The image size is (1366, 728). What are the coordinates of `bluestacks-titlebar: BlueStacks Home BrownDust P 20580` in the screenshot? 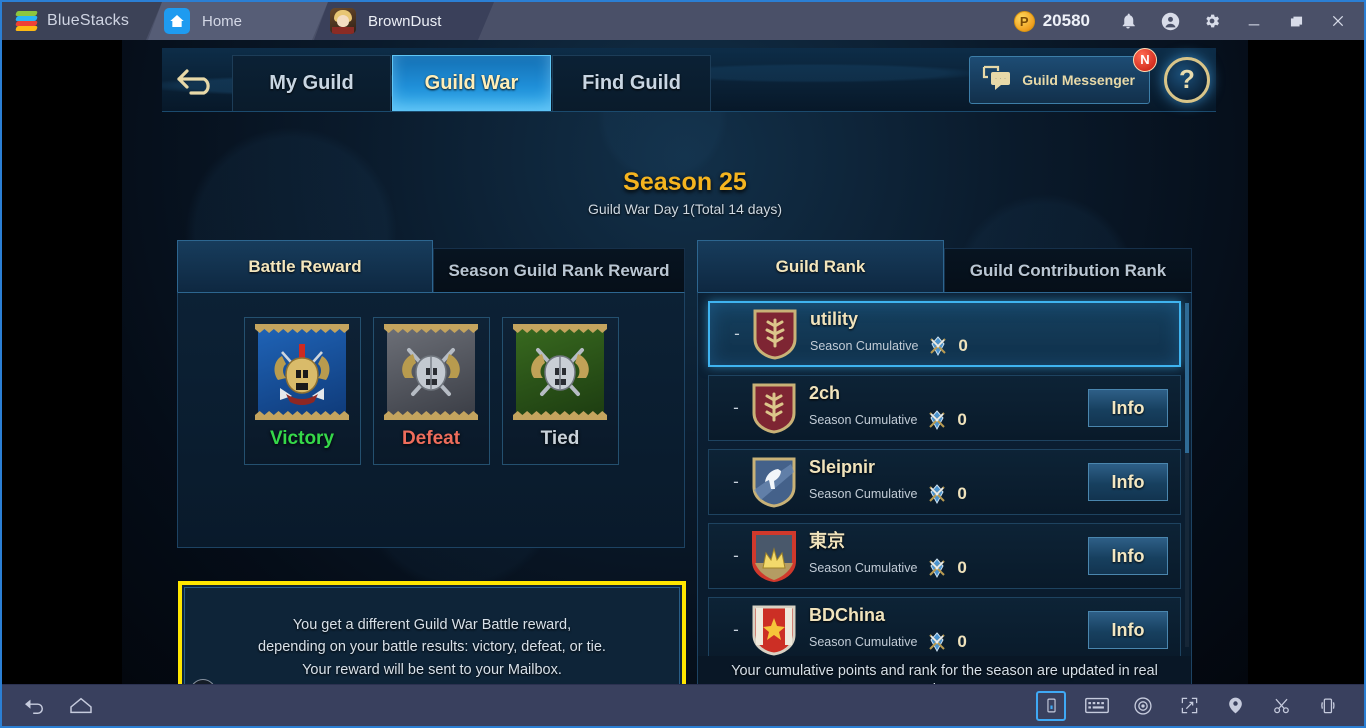 It's located at (683, 21).